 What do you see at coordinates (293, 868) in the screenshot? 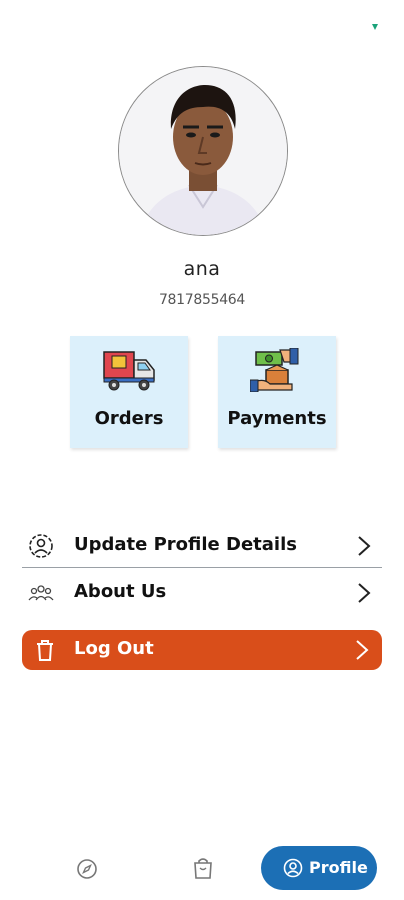
I see `user-circle-icon` at bounding box center [293, 868].